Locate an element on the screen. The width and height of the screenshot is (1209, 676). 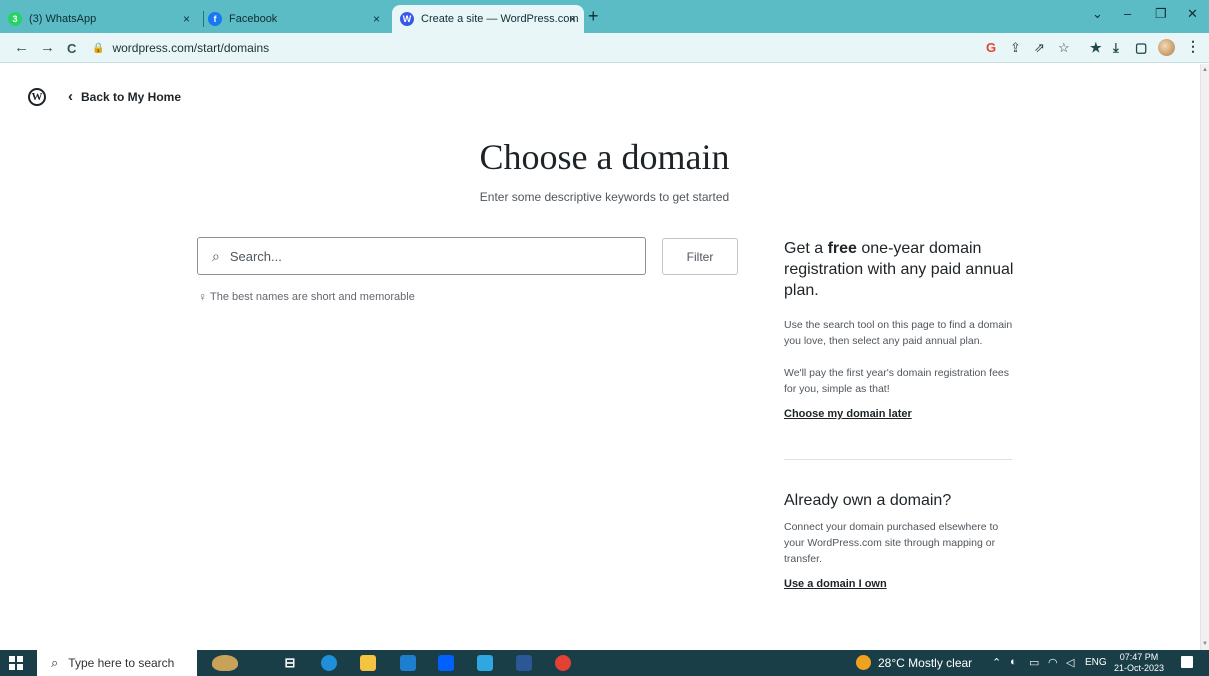
task-view-icon: ⊟ is located at coordinates (290, 663).